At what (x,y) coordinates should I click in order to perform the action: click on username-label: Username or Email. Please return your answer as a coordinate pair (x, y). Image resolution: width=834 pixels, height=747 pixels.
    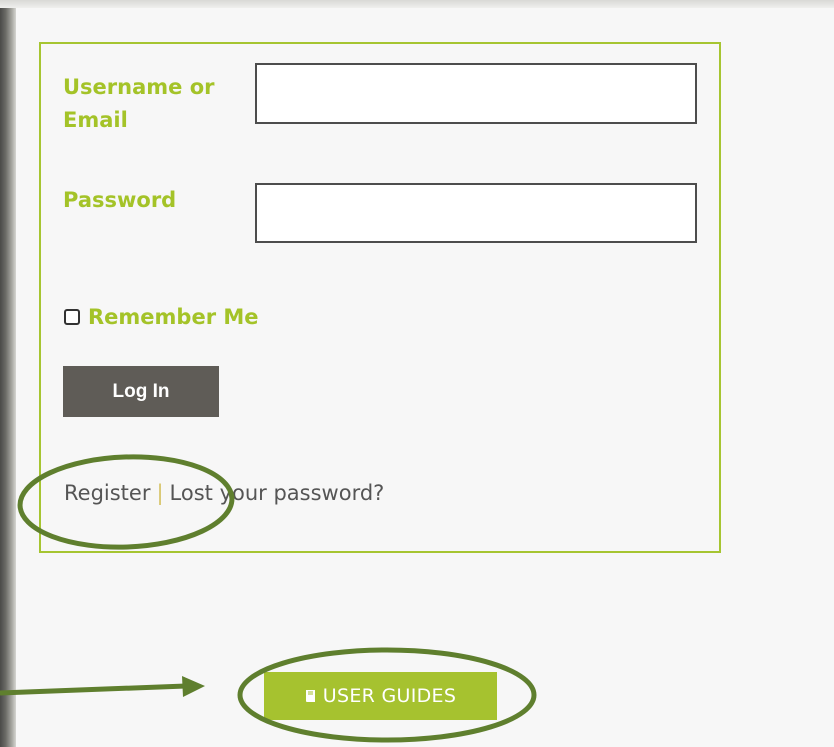
    Looking at the image, I should click on (139, 103).